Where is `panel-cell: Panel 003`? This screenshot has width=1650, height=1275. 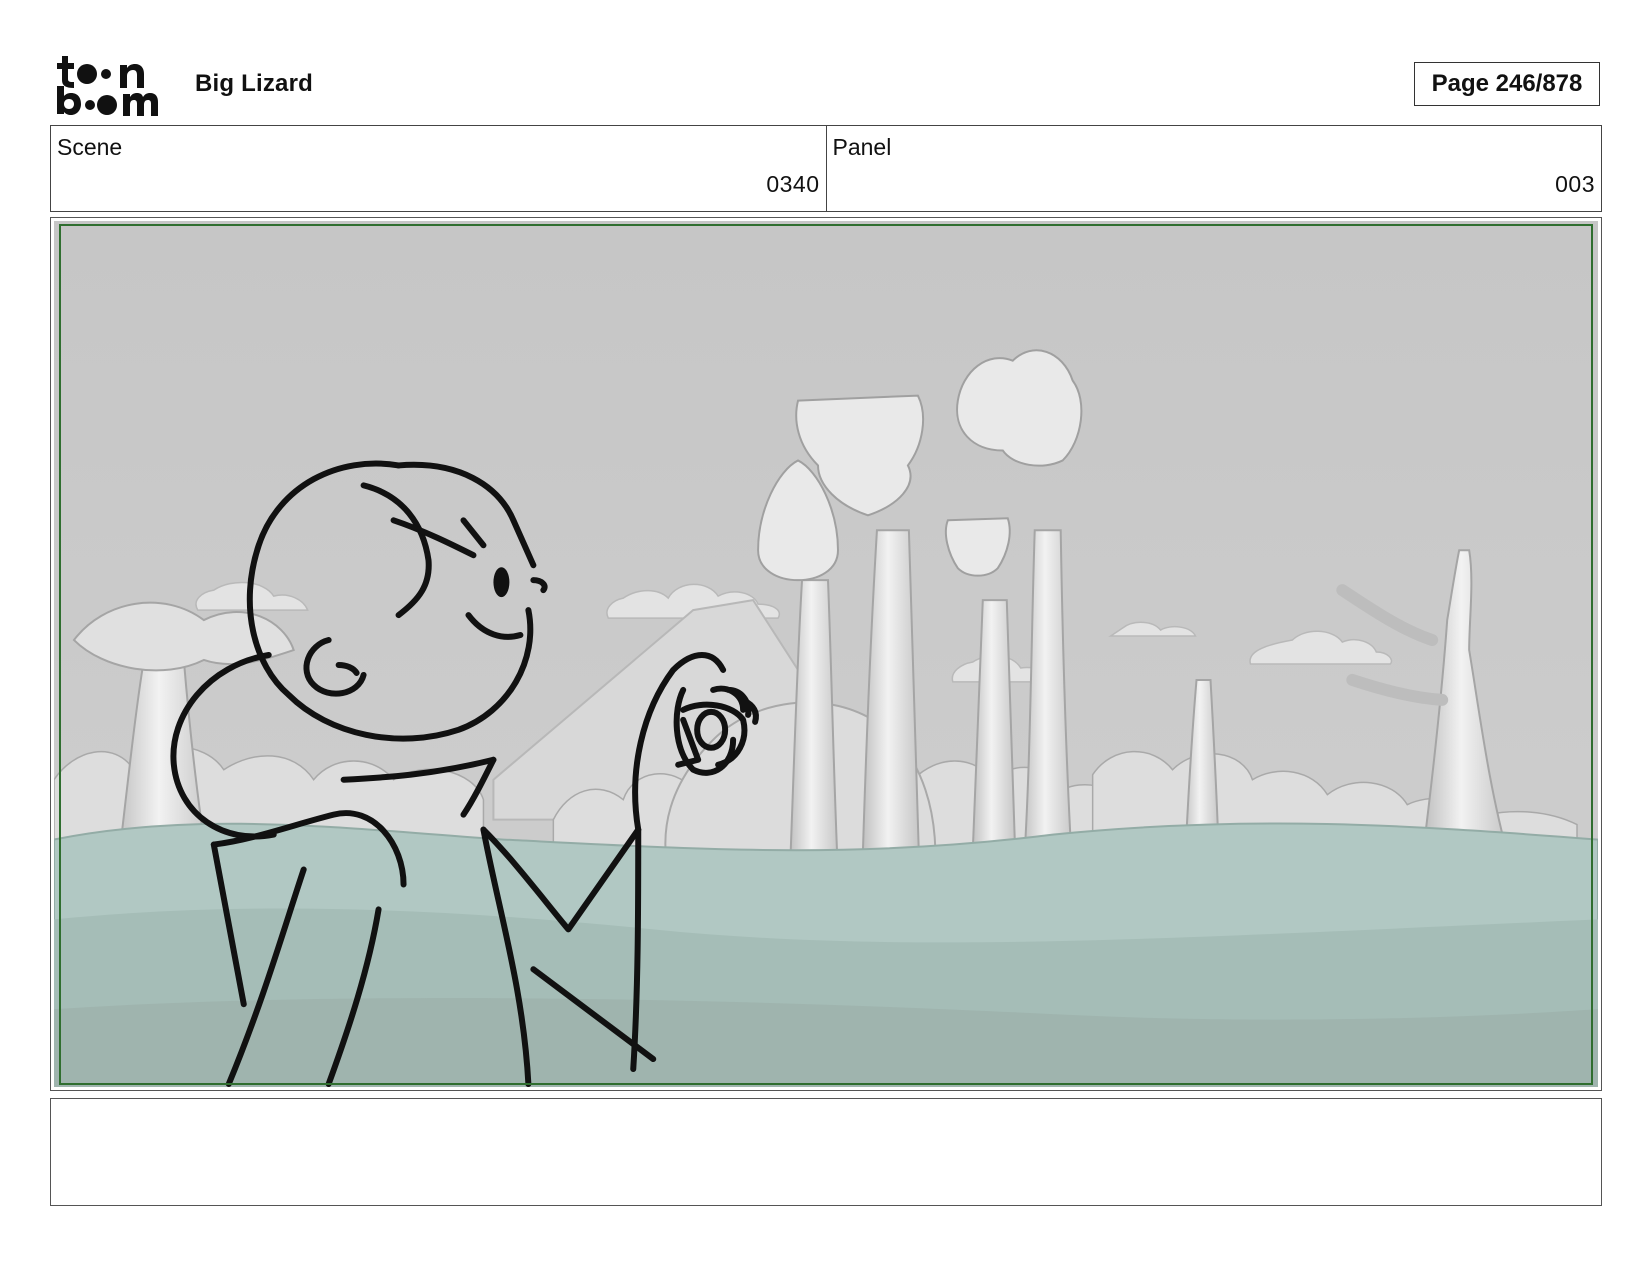
panel-cell: Panel 003 is located at coordinates (1213, 168).